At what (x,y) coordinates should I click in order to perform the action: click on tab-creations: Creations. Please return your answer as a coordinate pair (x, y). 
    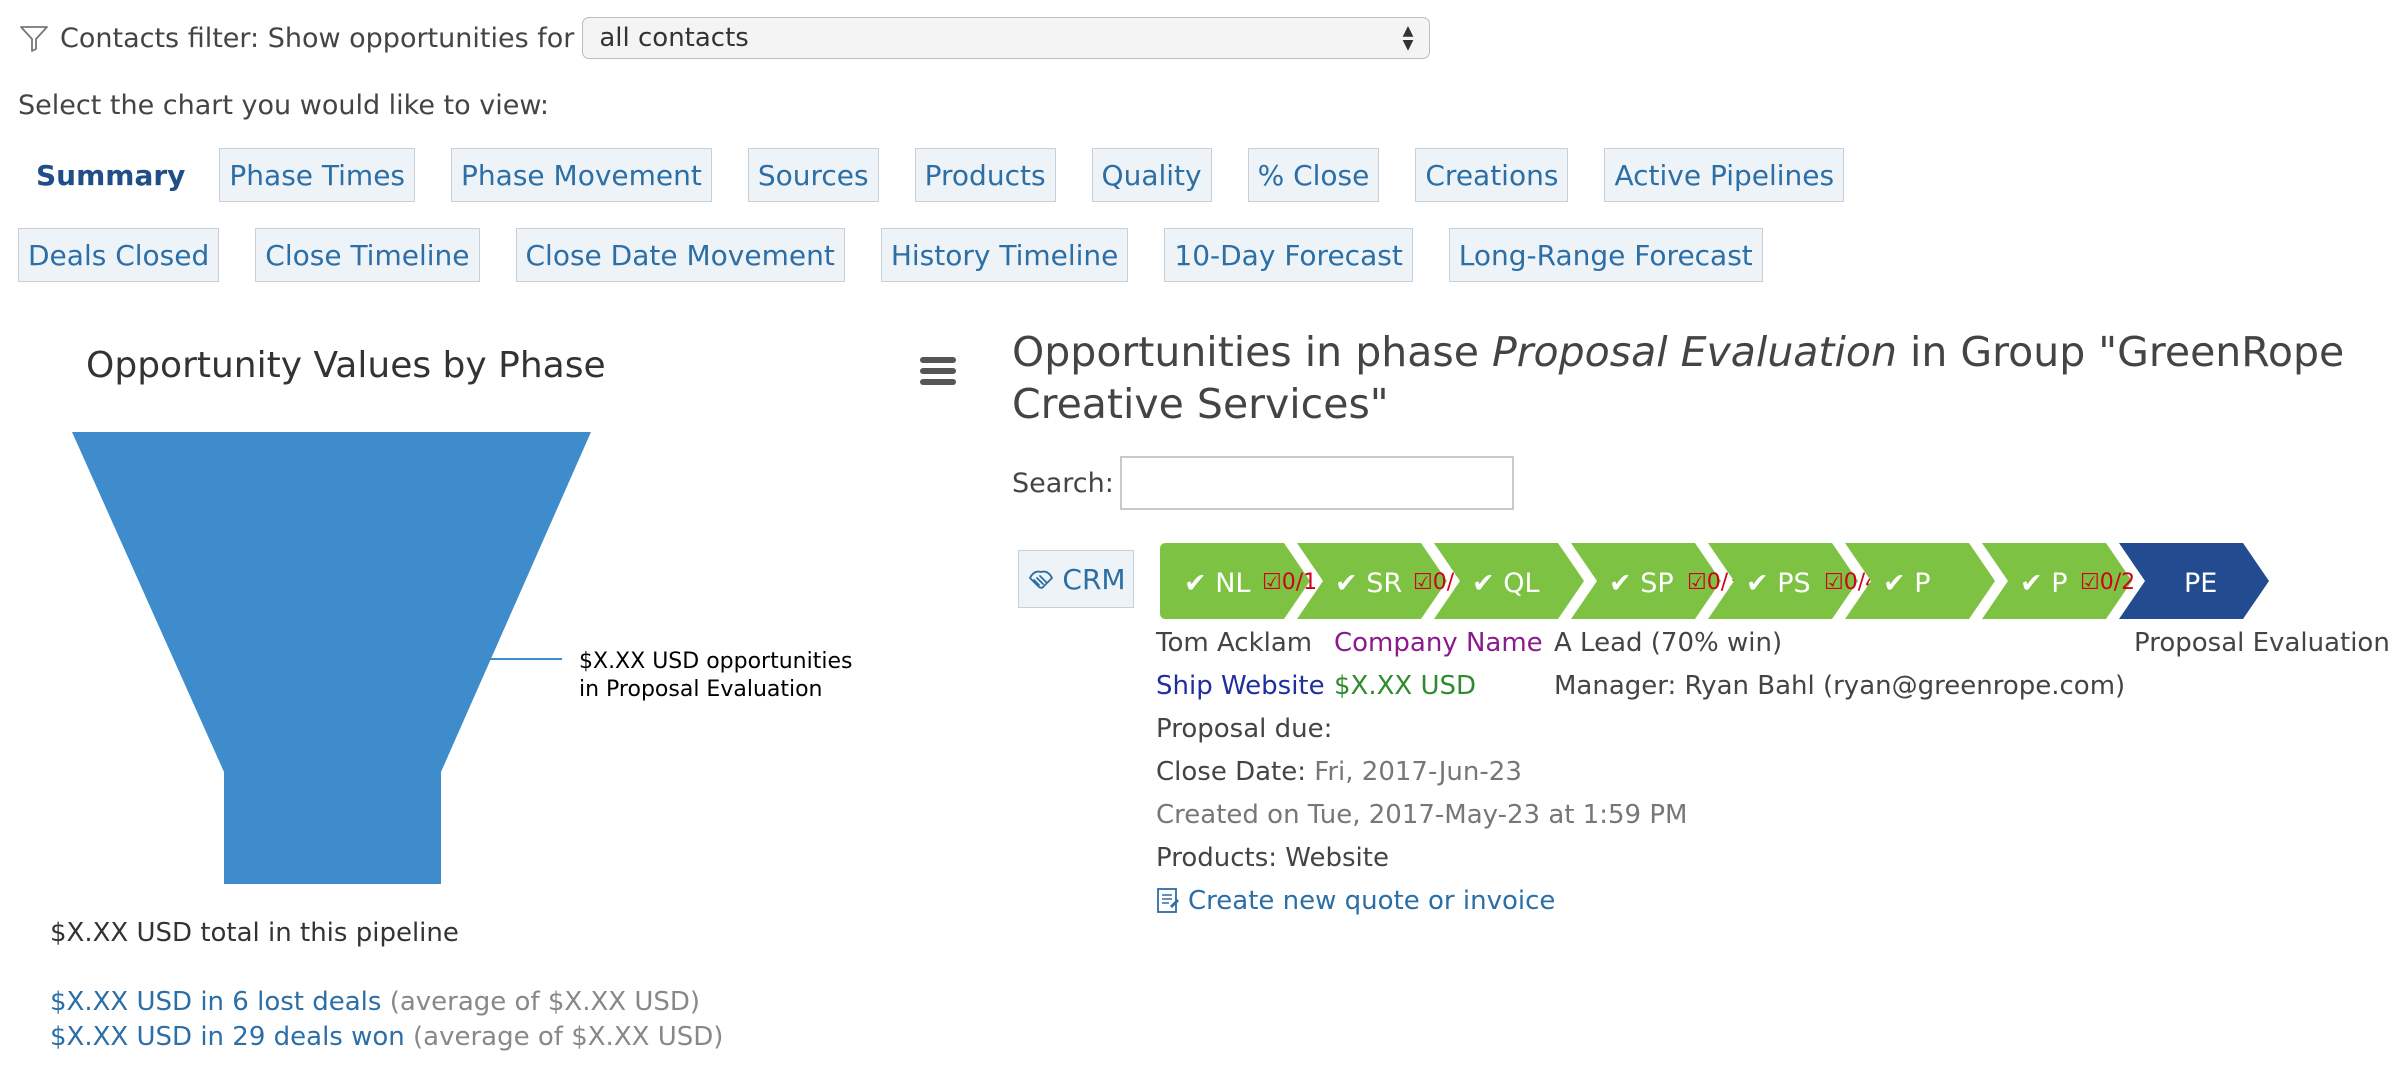
    Looking at the image, I should click on (1492, 175).